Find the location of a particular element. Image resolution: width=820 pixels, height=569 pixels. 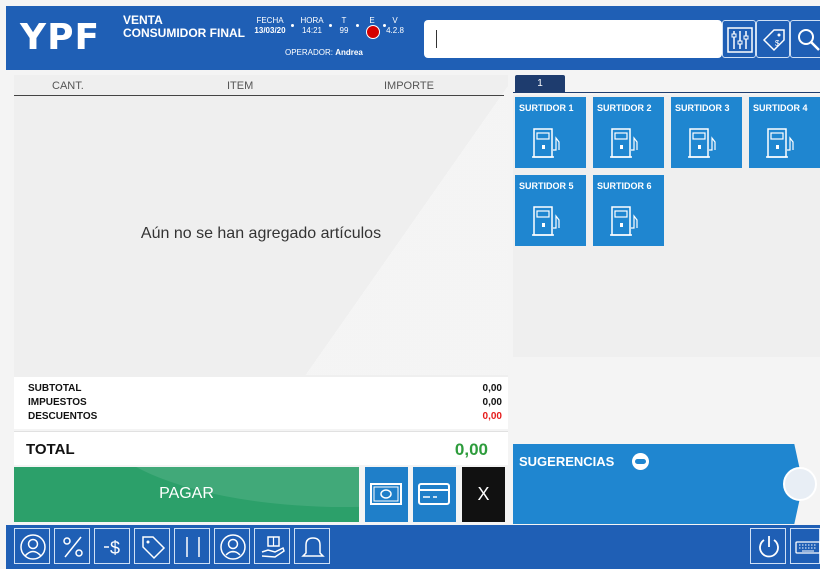

cash-icon is located at coordinates (386, 494).